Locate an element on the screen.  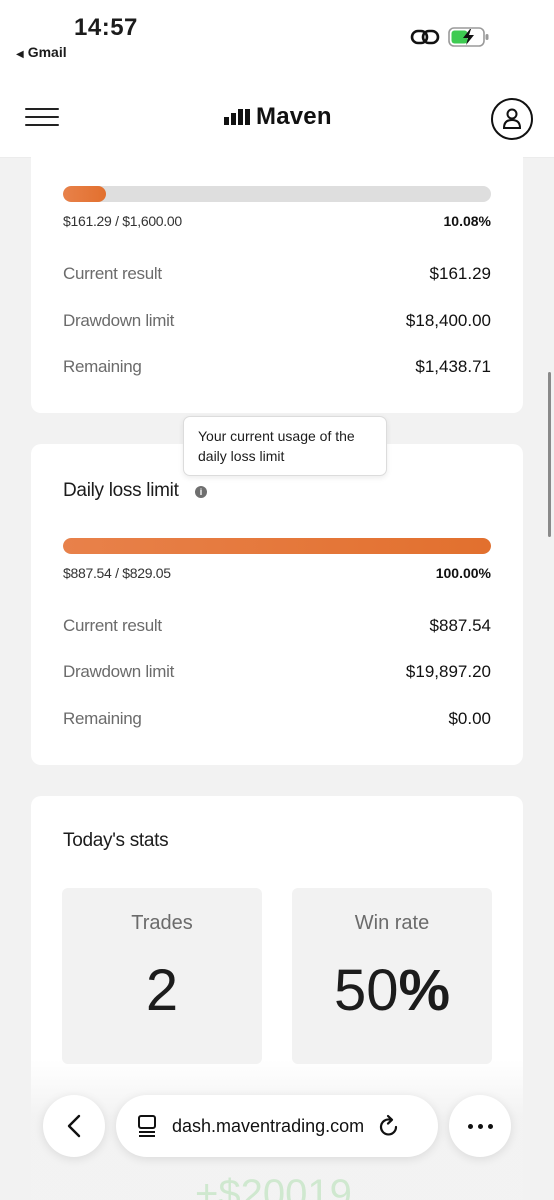
info-icon: i is located at coordinates (201, 492).